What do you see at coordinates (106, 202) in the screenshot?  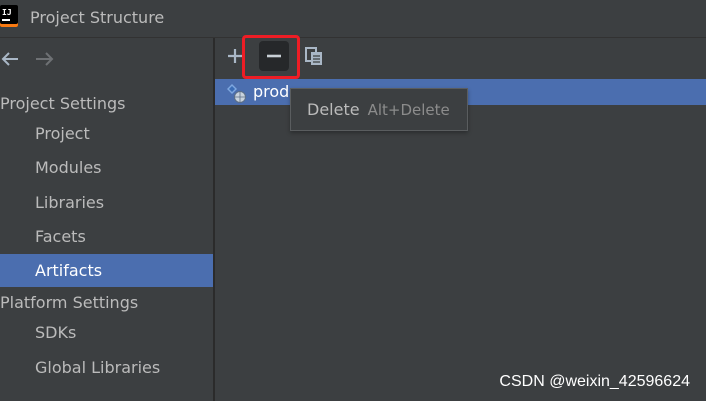 I see `sidebar-item-libraries: Libraries` at bounding box center [106, 202].